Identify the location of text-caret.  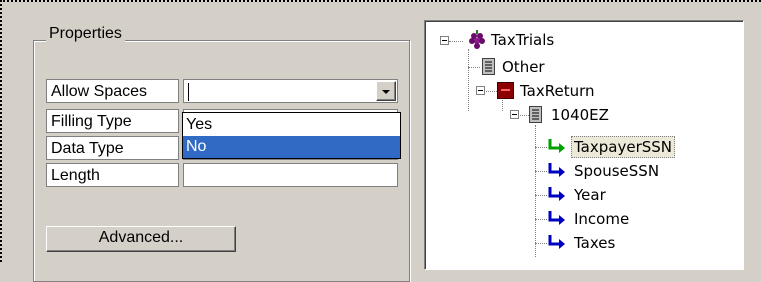
(188, 92).